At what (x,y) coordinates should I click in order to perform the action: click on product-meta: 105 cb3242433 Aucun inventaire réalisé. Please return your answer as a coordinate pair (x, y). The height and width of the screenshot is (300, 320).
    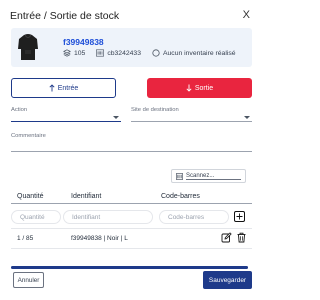
    Looking at the image, I should click on (149, 53).